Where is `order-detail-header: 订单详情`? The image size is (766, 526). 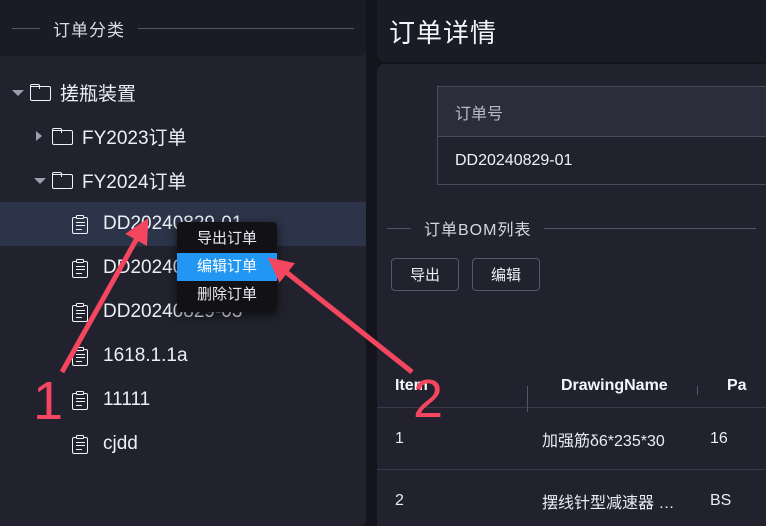 order-detail-header: 订单详情 is located at coordinates (571, 31).